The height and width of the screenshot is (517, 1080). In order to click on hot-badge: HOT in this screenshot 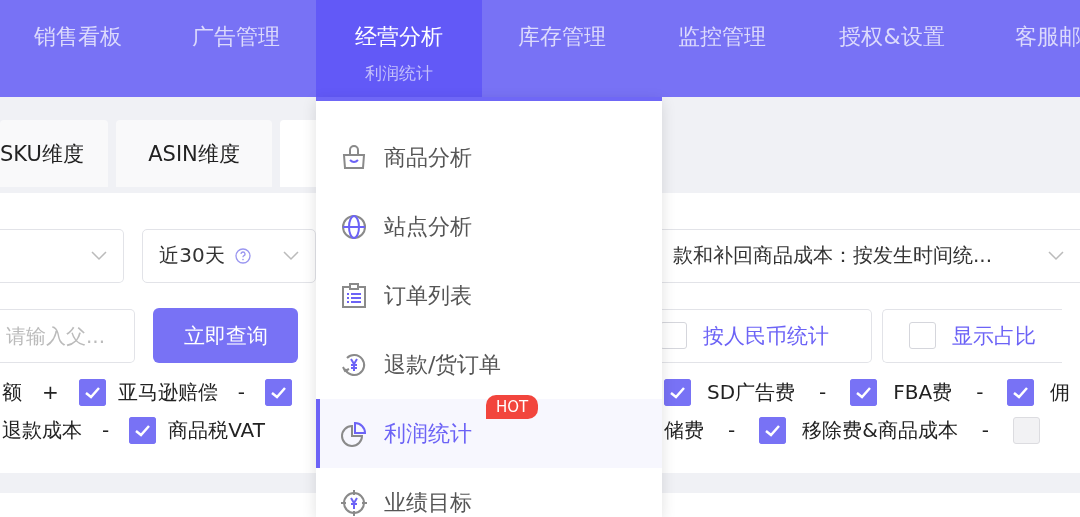, I will do `click(512, 407)`.